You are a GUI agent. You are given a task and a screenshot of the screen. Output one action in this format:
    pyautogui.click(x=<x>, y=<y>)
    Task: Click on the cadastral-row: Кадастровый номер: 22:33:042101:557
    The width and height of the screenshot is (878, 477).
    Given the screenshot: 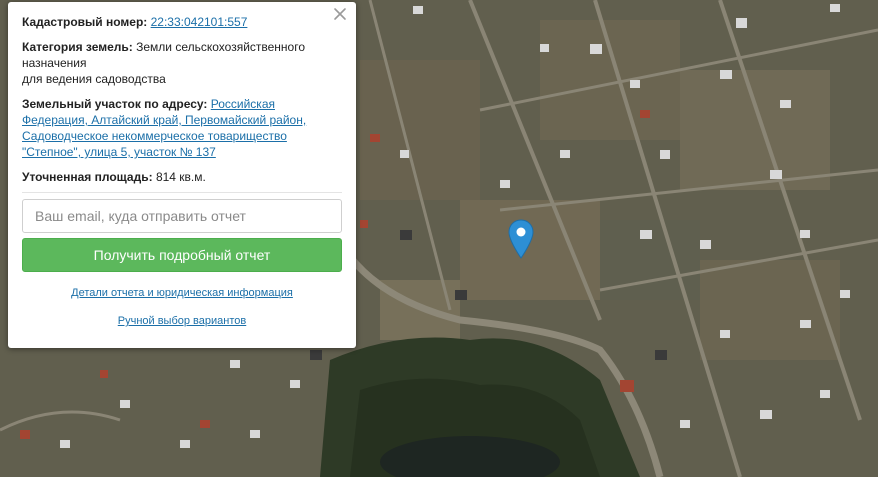 What is the action you would take?
    pyautogui.click(x=182, y=22)
    